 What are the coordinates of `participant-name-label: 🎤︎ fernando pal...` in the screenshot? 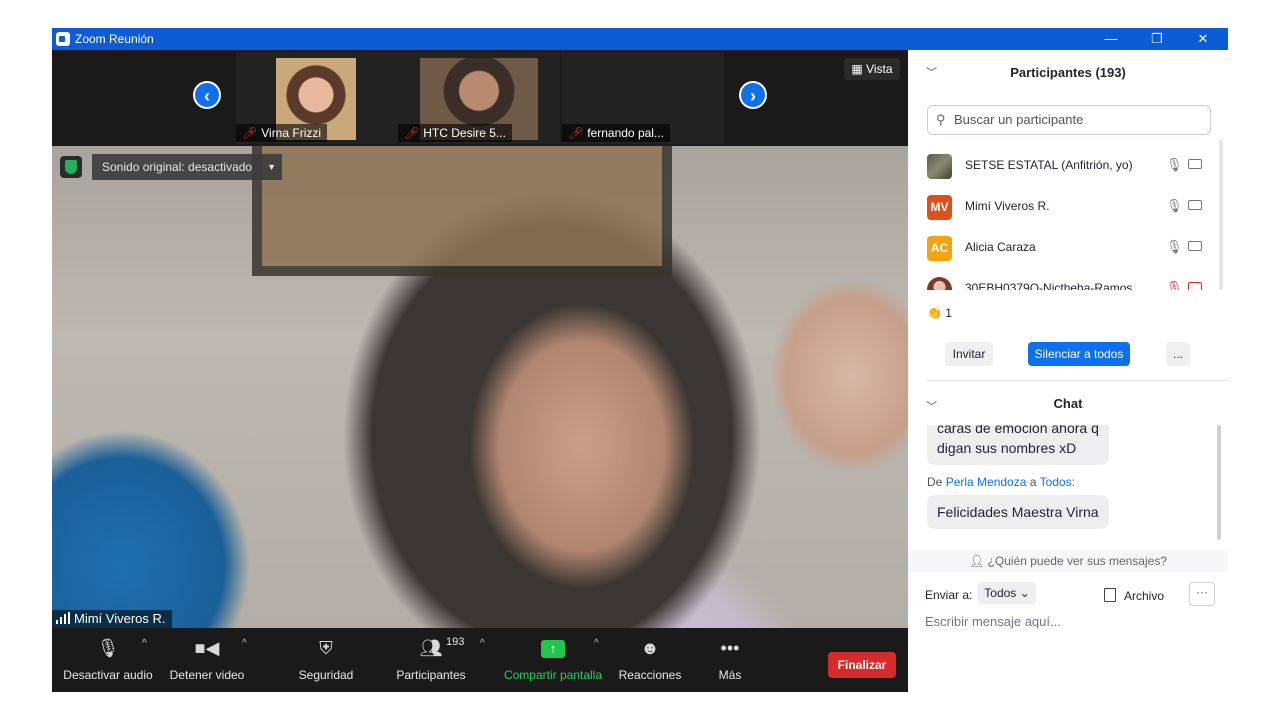 It's located at (616, 133).